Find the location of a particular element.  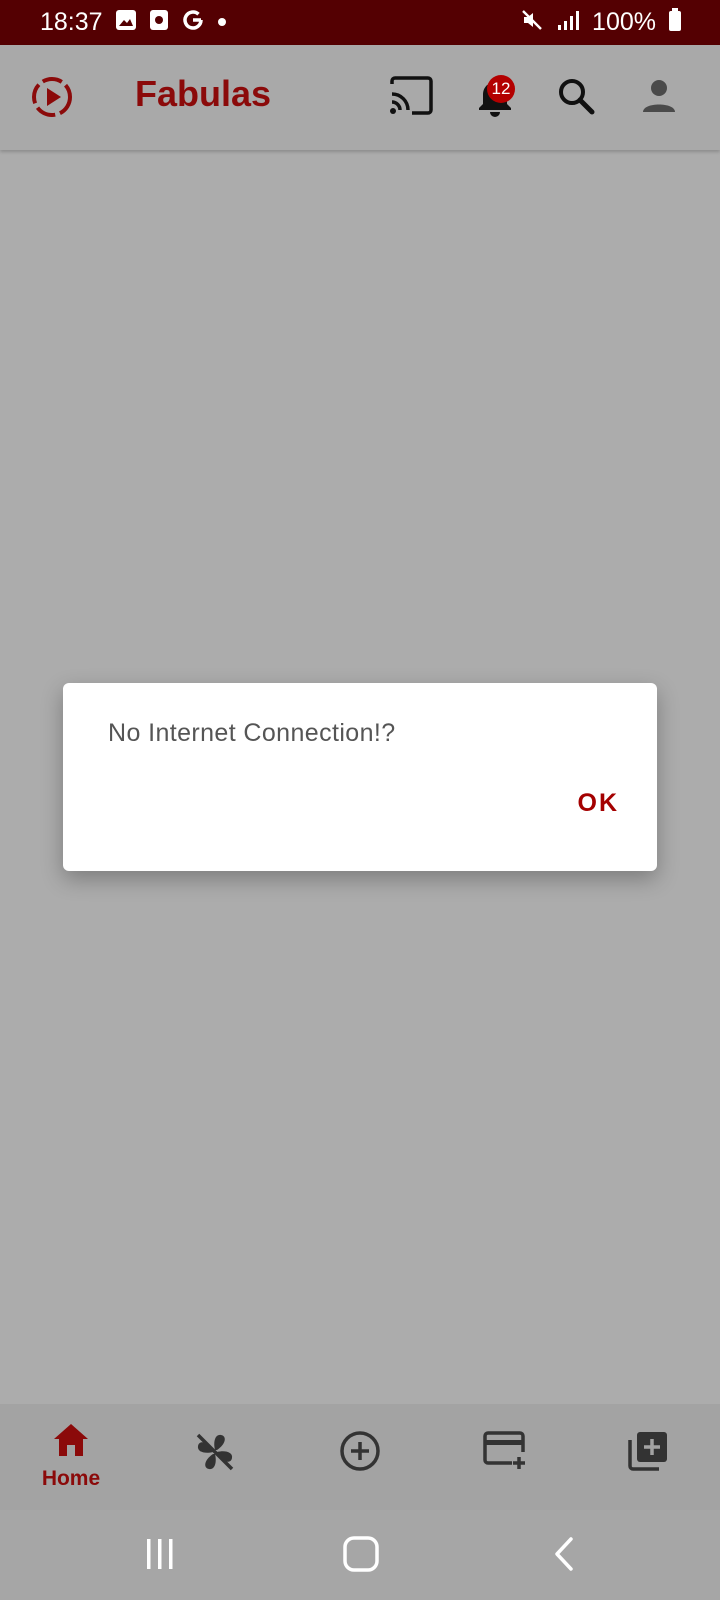

ok-button: OK is located at coordinates (599, 803).